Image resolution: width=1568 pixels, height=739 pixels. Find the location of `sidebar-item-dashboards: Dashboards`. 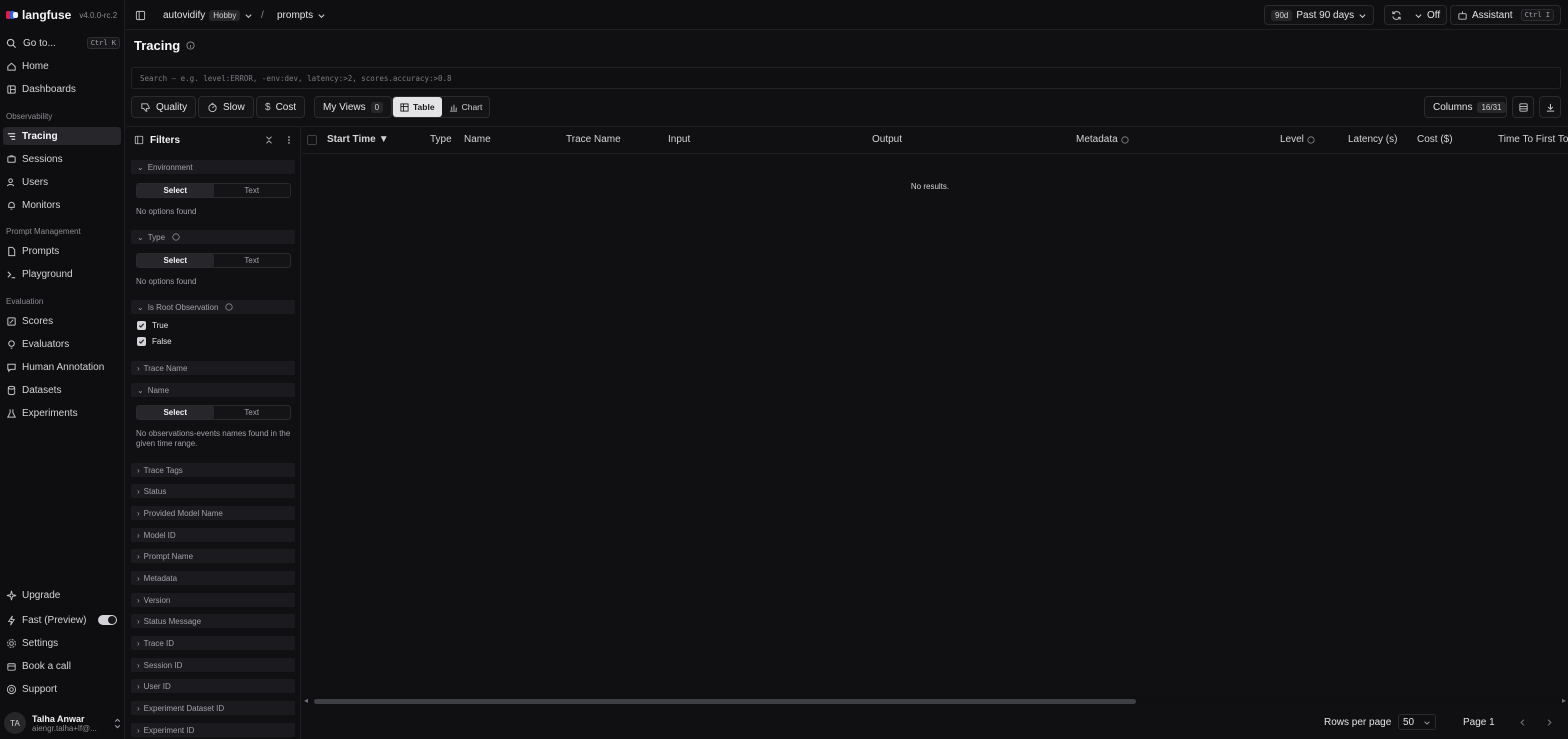

sidebar-item-dashboards: Dashboards is located at coordinates (62, 89).